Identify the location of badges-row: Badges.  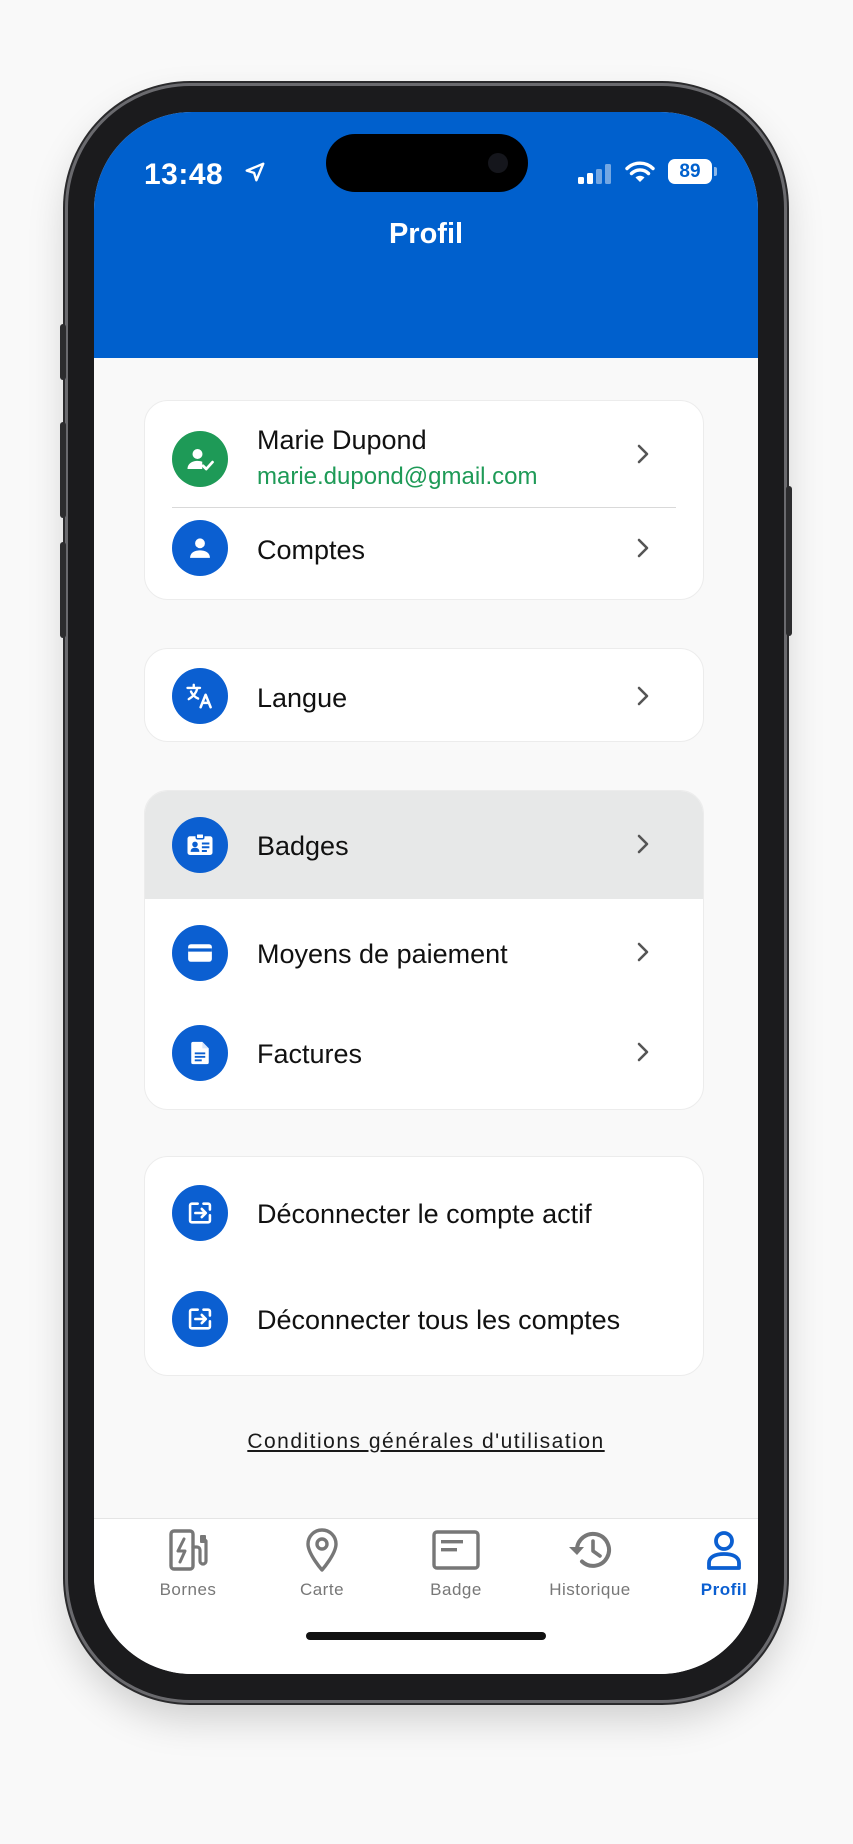
(424, 845).